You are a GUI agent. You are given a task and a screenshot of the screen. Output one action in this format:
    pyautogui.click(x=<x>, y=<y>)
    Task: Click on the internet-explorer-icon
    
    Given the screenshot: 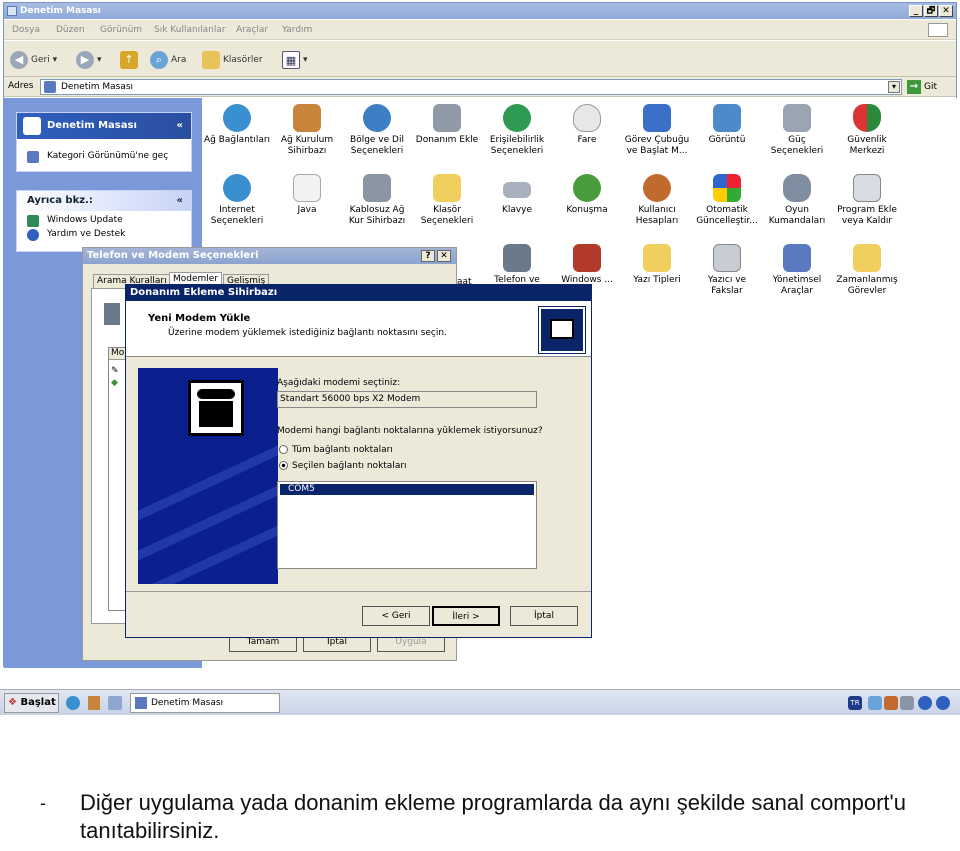 What is the action you would take?
    pyautogui.click(x=73, y=703)
    